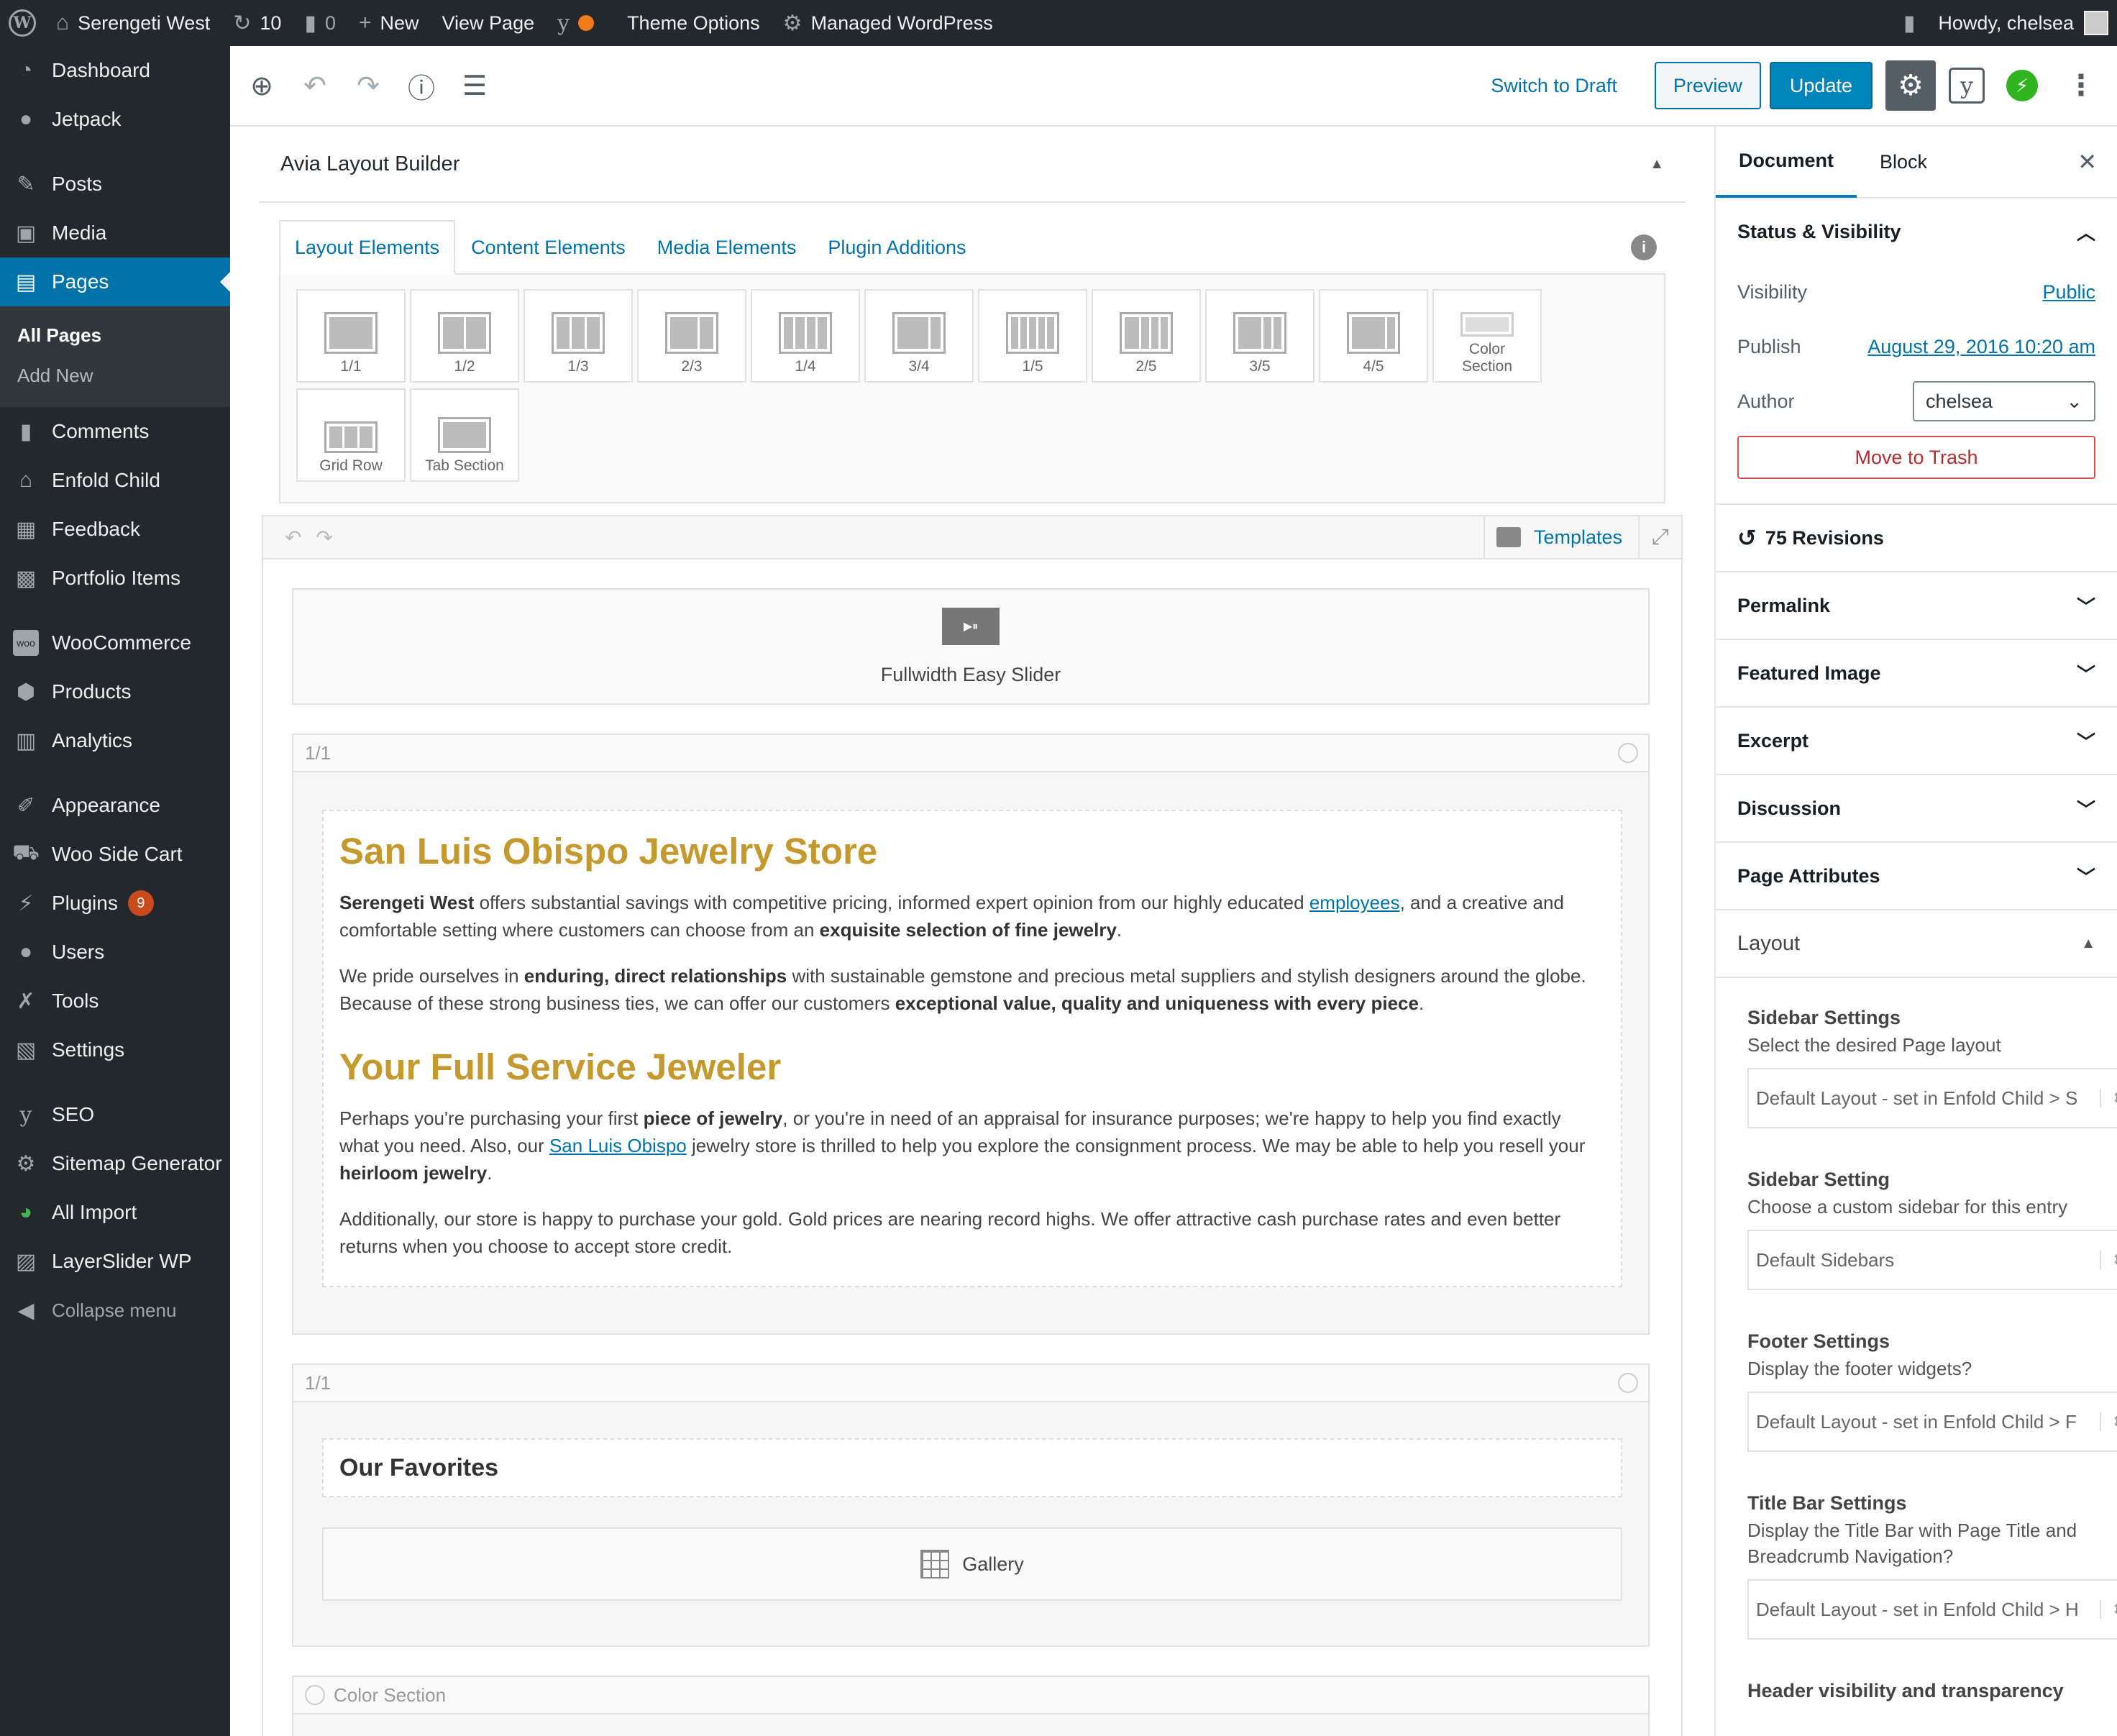 The image size is (2117, 1736). What do you see at coordinates (694, 23) in the screenshot?
I see `theme-options-link: Theme Options` at bounding box center [694, 23].